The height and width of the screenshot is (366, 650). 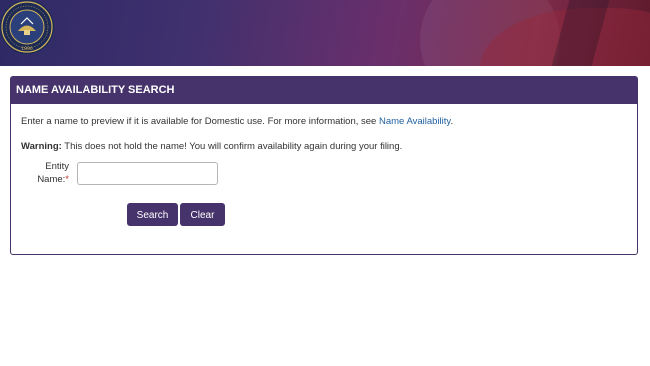 What do you see at coordinates (152, 214) in the screenshot?
I see `search-button: Search` at bounding box center [152, 214].